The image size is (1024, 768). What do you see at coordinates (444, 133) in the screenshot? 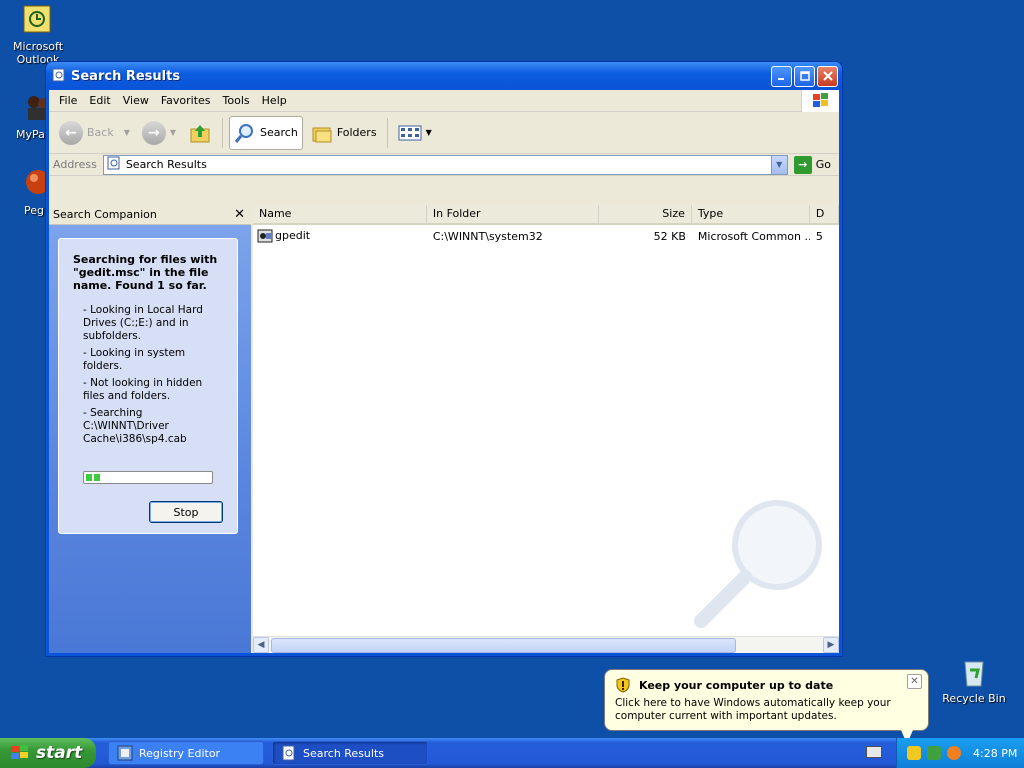
I see `toolbar: ← Back ▼ → ▼ Search Folders ▼` at bounding box center [444, 133].